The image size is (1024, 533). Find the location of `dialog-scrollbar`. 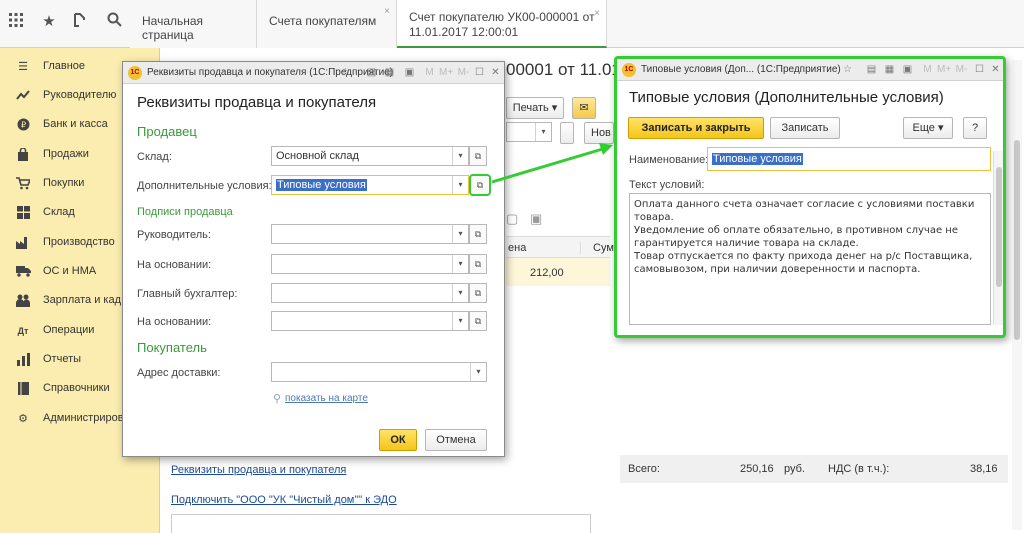

dialog-scrollbar is located at coordinates (998, 238).